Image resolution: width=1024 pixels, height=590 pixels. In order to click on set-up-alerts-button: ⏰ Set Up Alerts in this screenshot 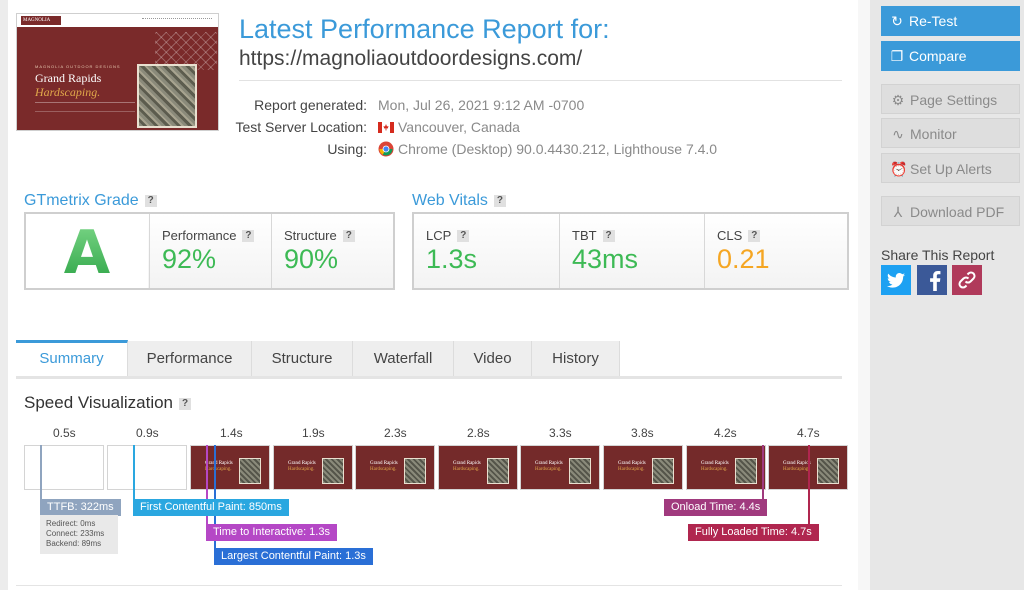, I will do `click(950, 168)`.